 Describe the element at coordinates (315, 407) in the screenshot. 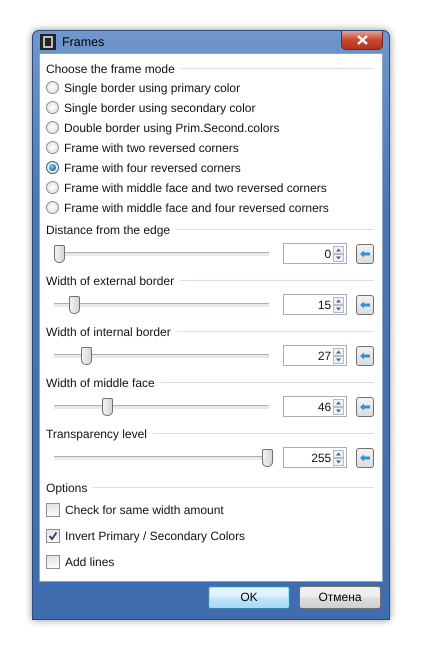

I see `number-field: 46` at that location.